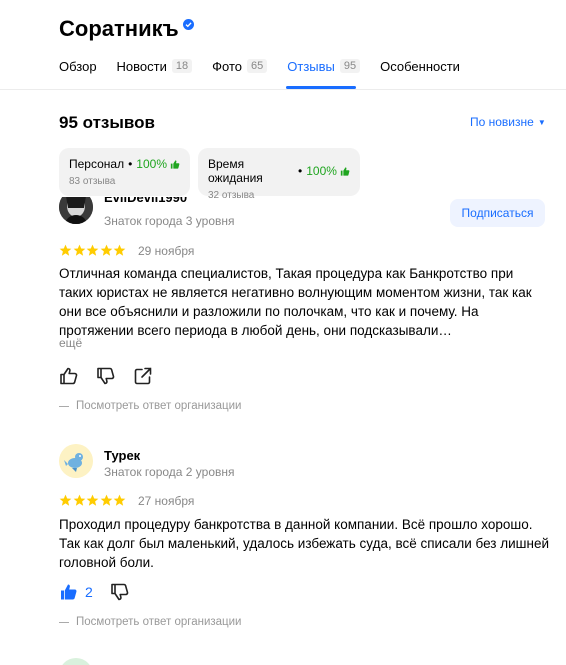  I want to click on read-more-link: ещё, so click(70, 343).